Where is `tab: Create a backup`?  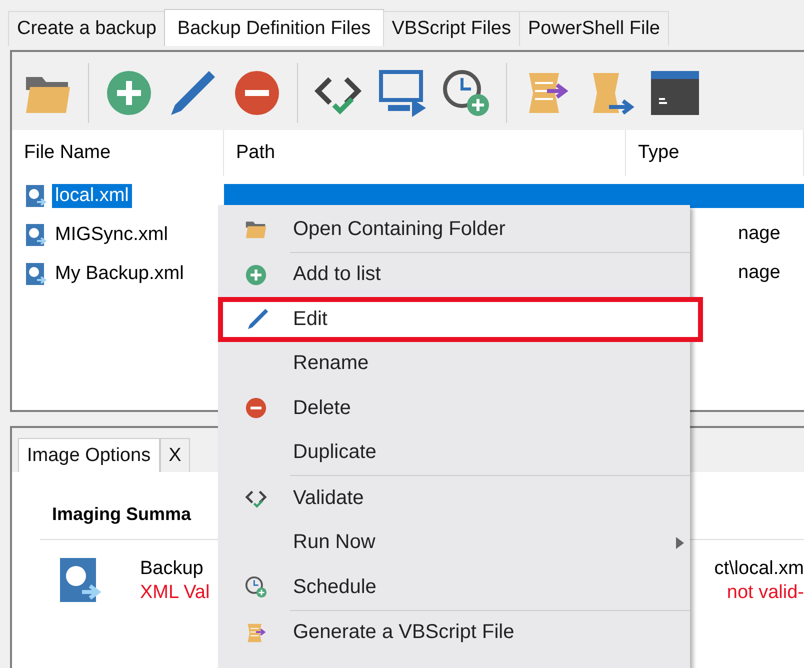 tab: Create a backup is located at coordinates (87, 28).